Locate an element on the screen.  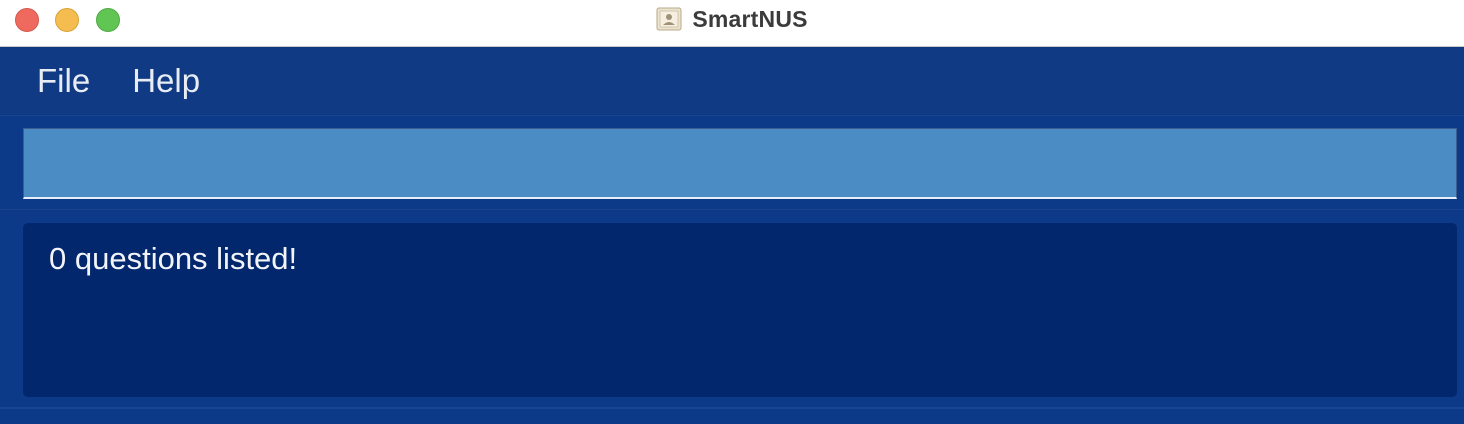
title-group: SmartNUS is located at coordinates (732, 19).